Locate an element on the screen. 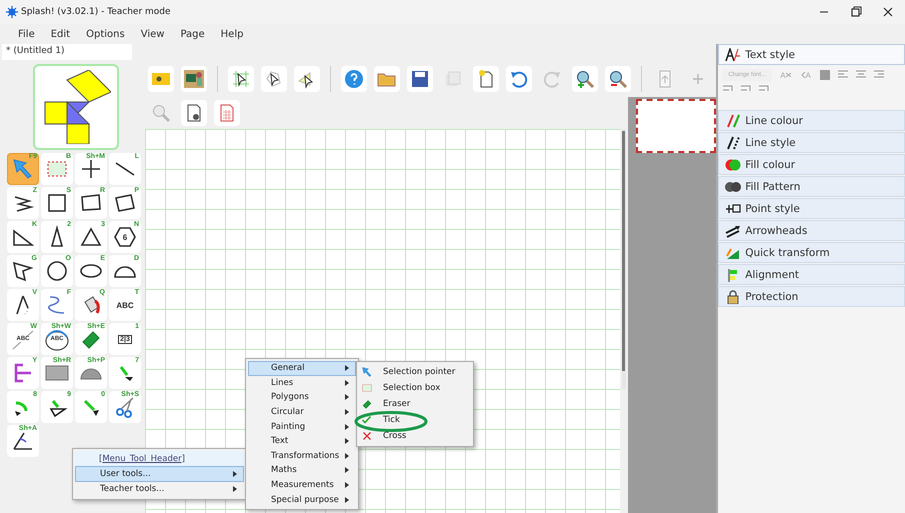 This screenshot has width=905, height=513. menu-item: Measurements is located at coordinates (302, 485).